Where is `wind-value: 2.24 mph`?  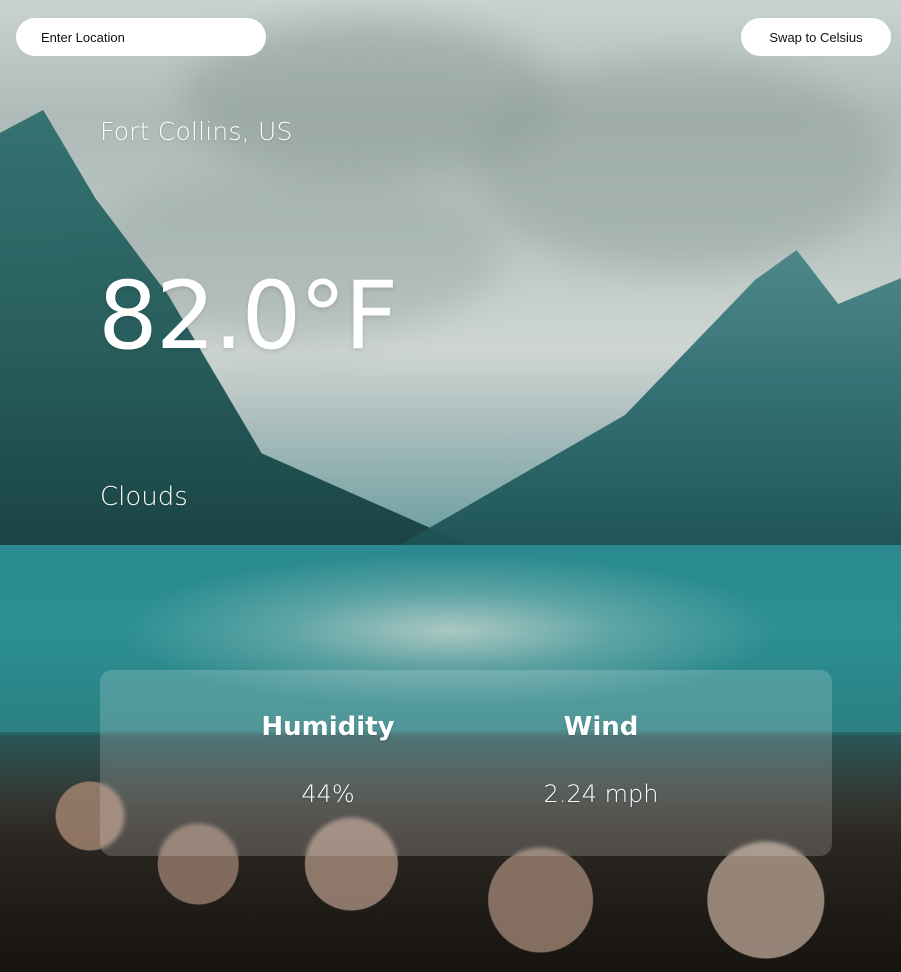
wind-value: 2.24 mph is located at coordinates (601, 794).